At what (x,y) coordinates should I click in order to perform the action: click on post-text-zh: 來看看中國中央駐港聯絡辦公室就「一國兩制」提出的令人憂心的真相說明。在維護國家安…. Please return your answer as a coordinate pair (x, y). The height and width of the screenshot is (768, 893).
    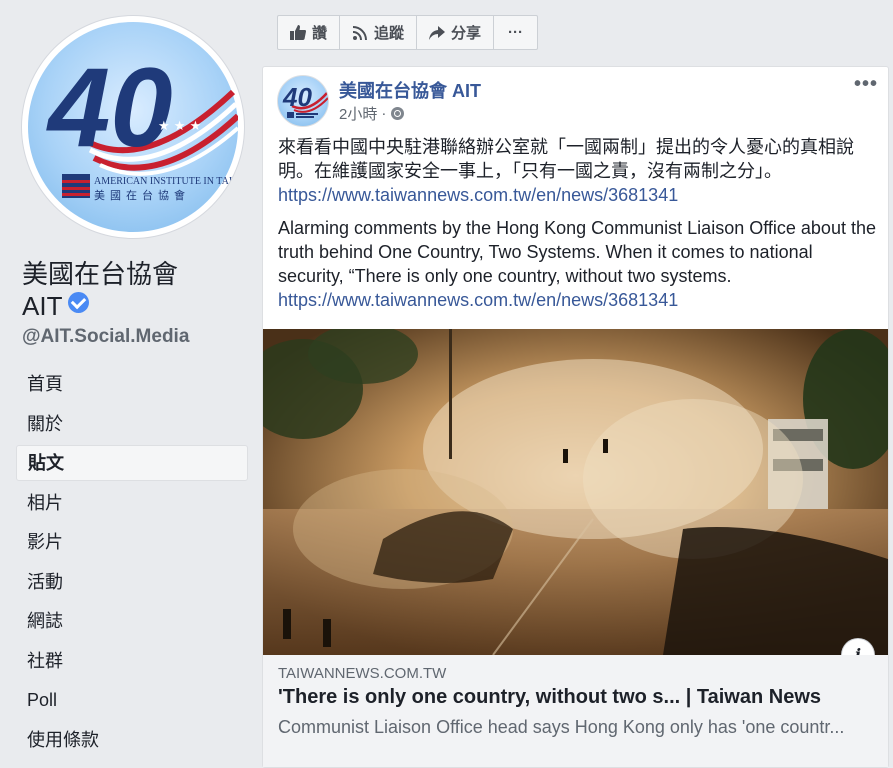
    Looking at the image, I should click on (578, 171).